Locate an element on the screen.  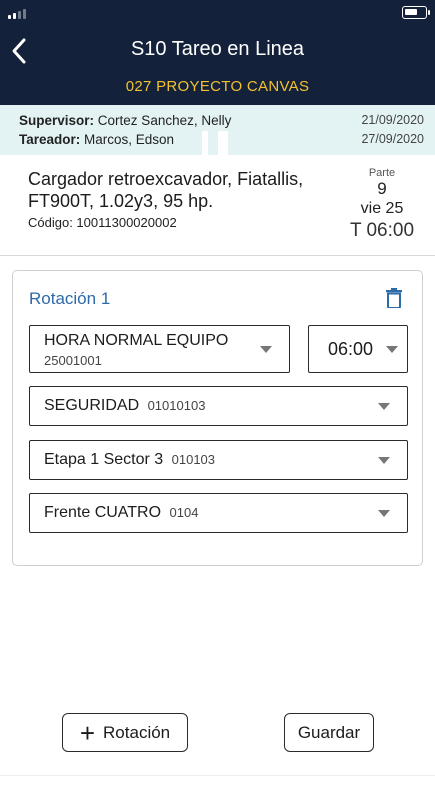
stage-label: Etapa 1 Sector 3 is located at coordinates (104, 459).